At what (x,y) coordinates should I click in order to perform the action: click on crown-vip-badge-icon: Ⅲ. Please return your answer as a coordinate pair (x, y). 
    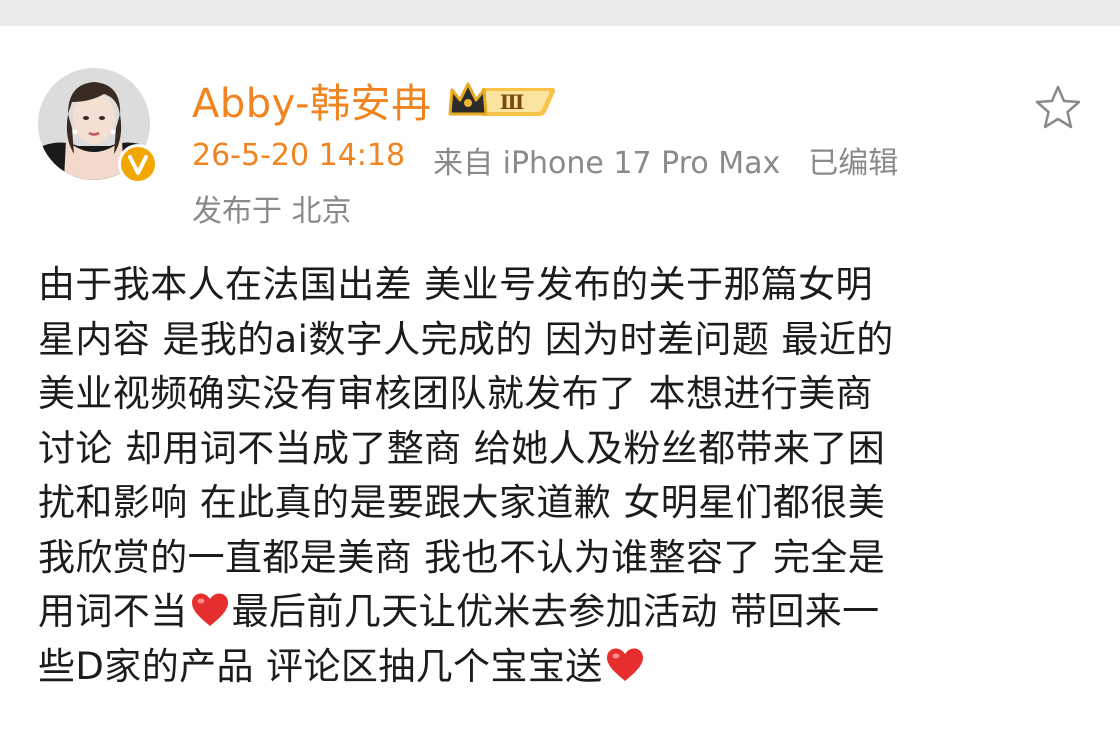
    Looking at the image, I should click on (502, 100).